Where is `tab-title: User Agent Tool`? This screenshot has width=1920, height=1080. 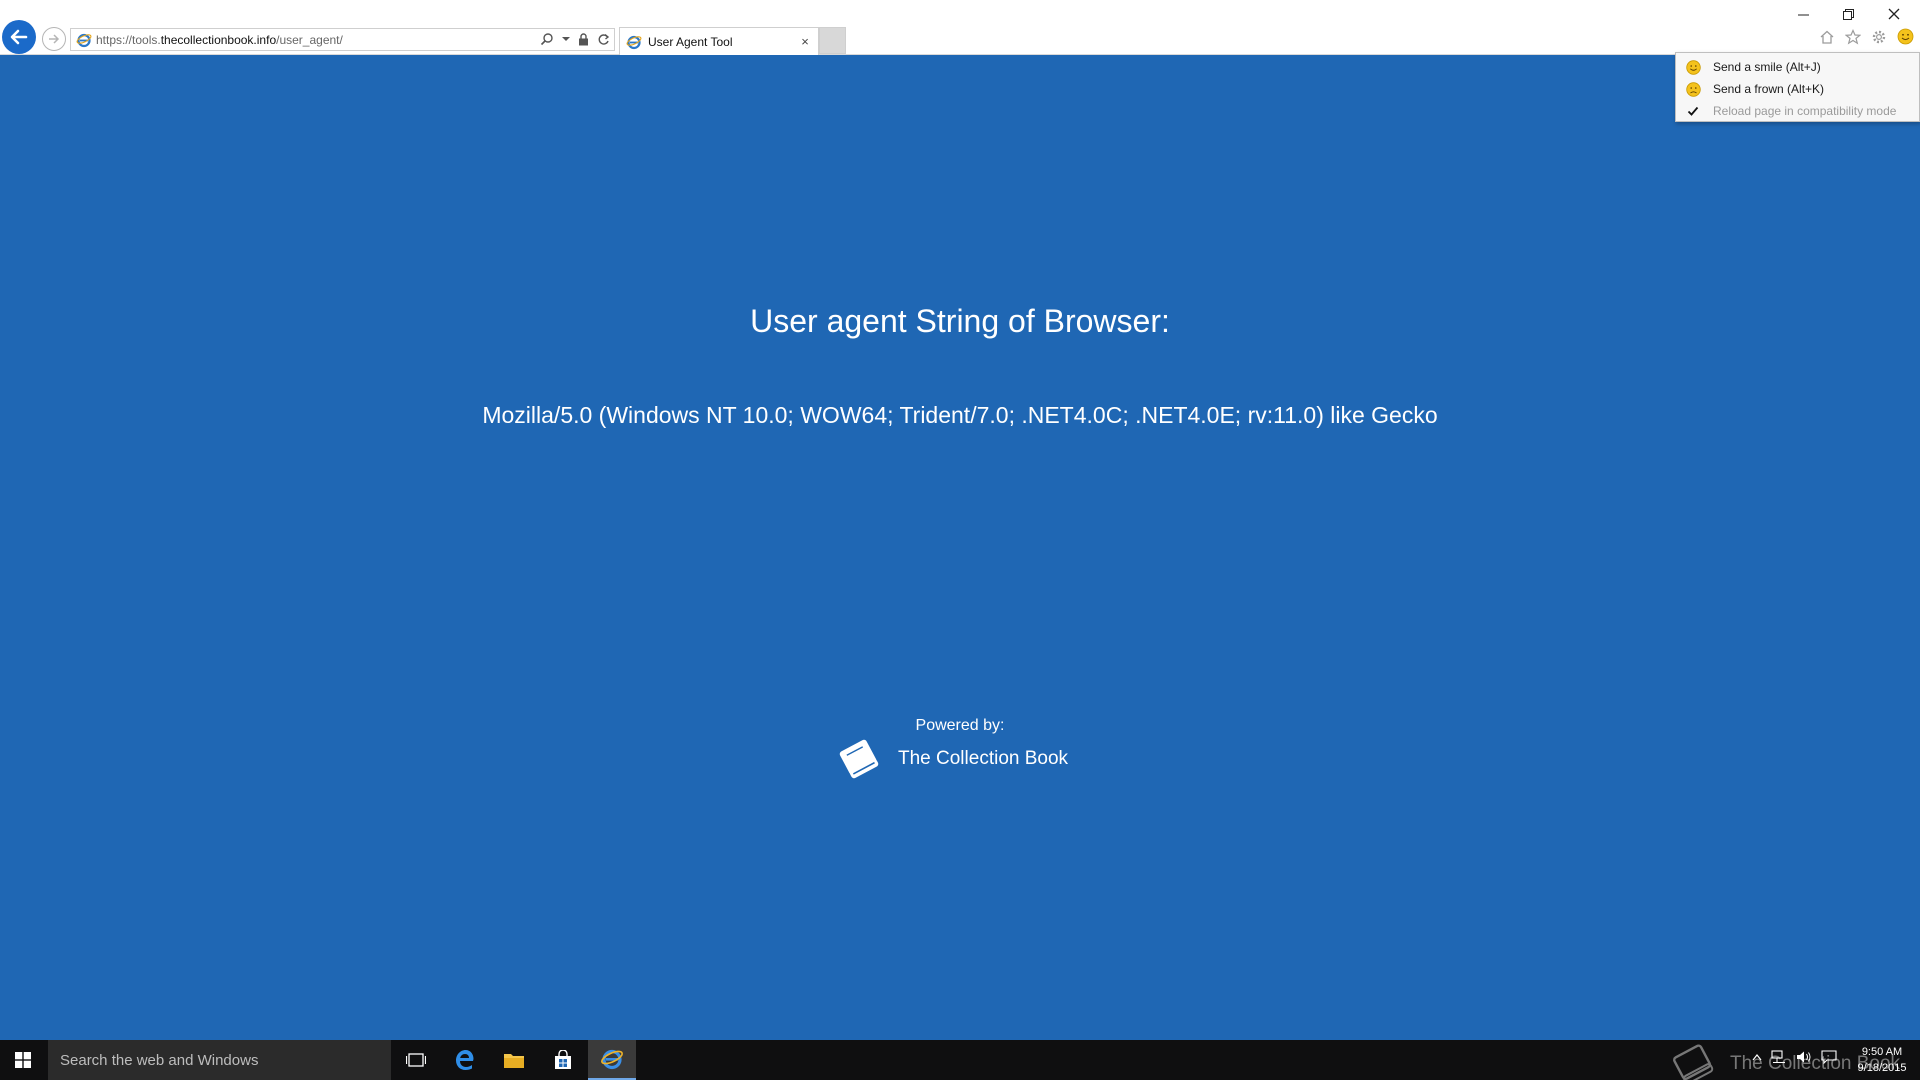
tab-title: User Agent Tool is located at coordinates (690, 41).